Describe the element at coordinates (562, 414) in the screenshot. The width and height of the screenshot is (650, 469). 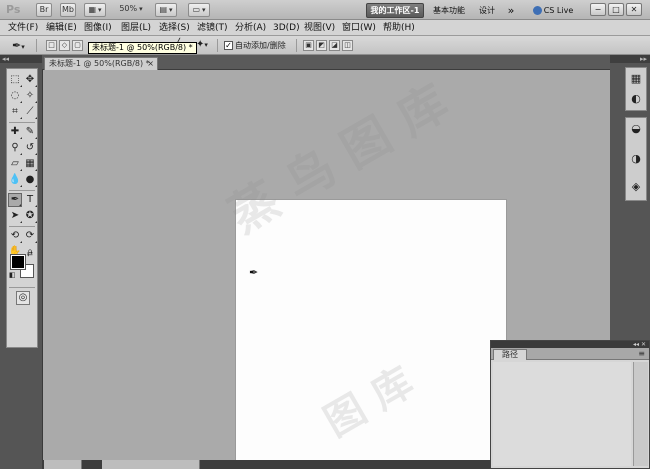
I see `paths-list` at that location.